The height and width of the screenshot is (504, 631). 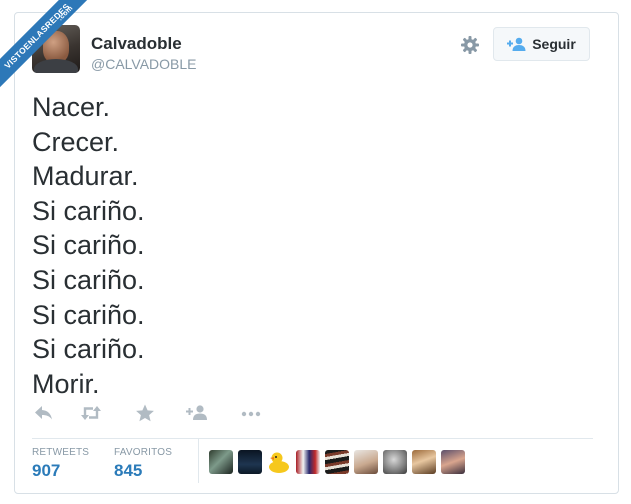 What do you see at coordinates (66, 383) in the screenshot?
I see `tweet-line: Morir.` at bounding box center [66, 383].